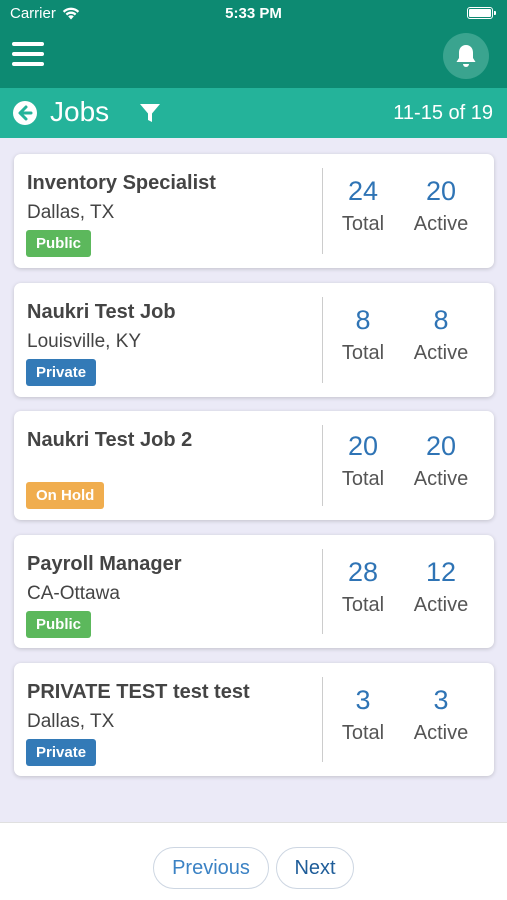  Describe the element at coordinates (138, 692) in the screenshot. I see `job-title: PRIVATE TEST test test` at that location.